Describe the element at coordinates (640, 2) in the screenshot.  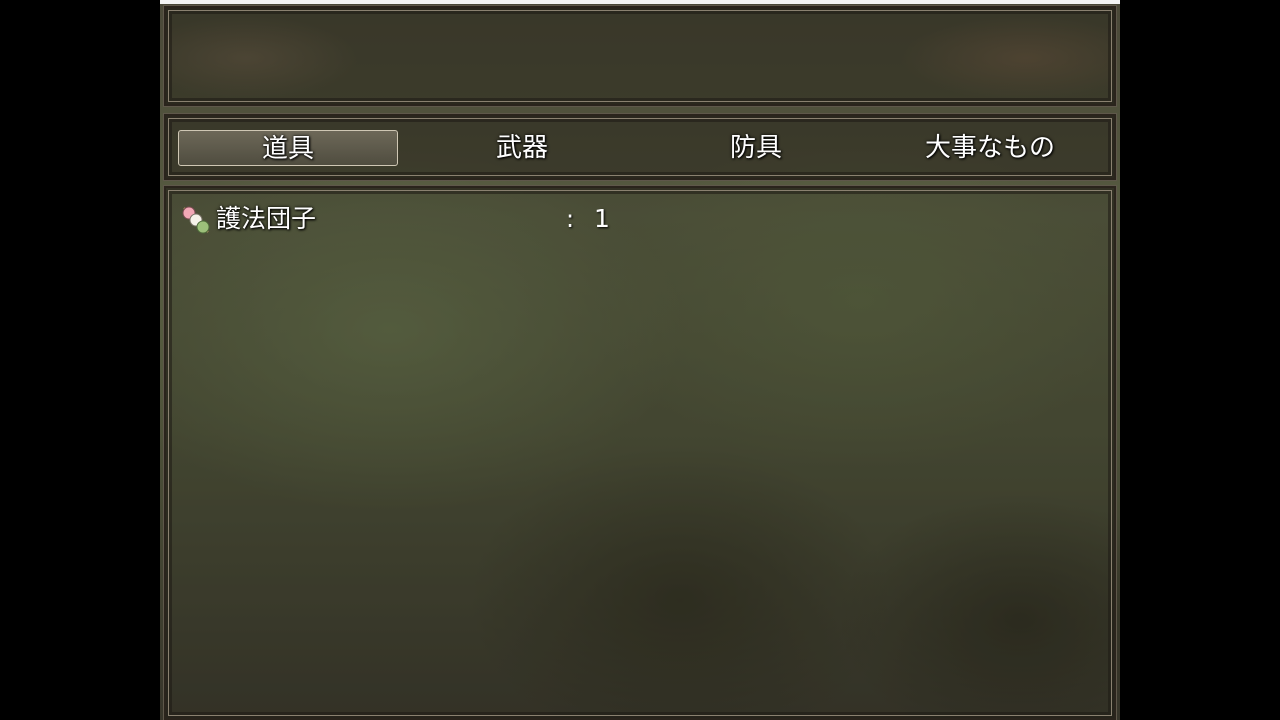
I see `top-edge-bar` at that location.